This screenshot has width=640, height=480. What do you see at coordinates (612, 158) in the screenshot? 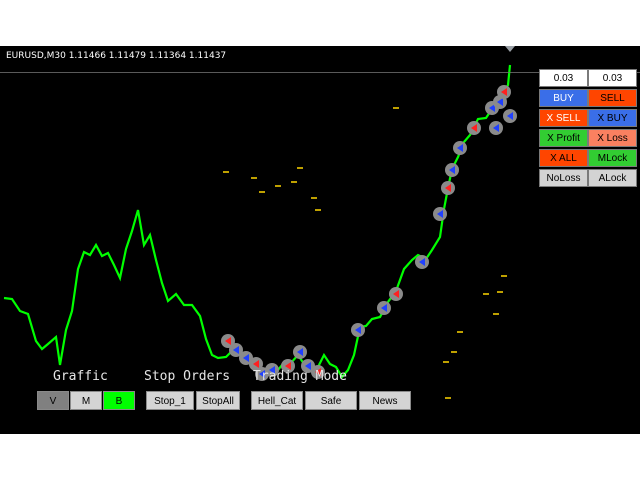
I see `mlock-button: MLock` at bounding box center [612, 158].